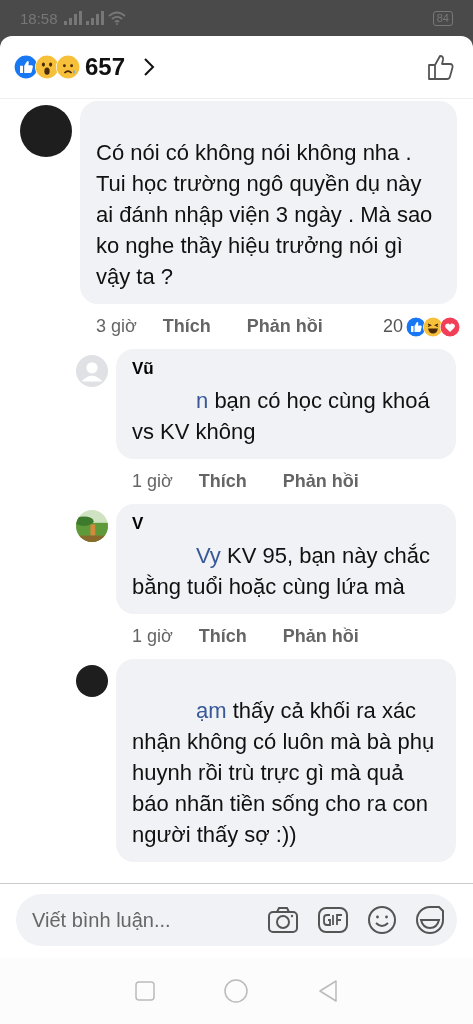 Image resolution: width=473 pixels, height=1024 pixels. Describe the element at coordinates (433, 326) in the screenshot. I see `laughing-reaction-icon` at that location.